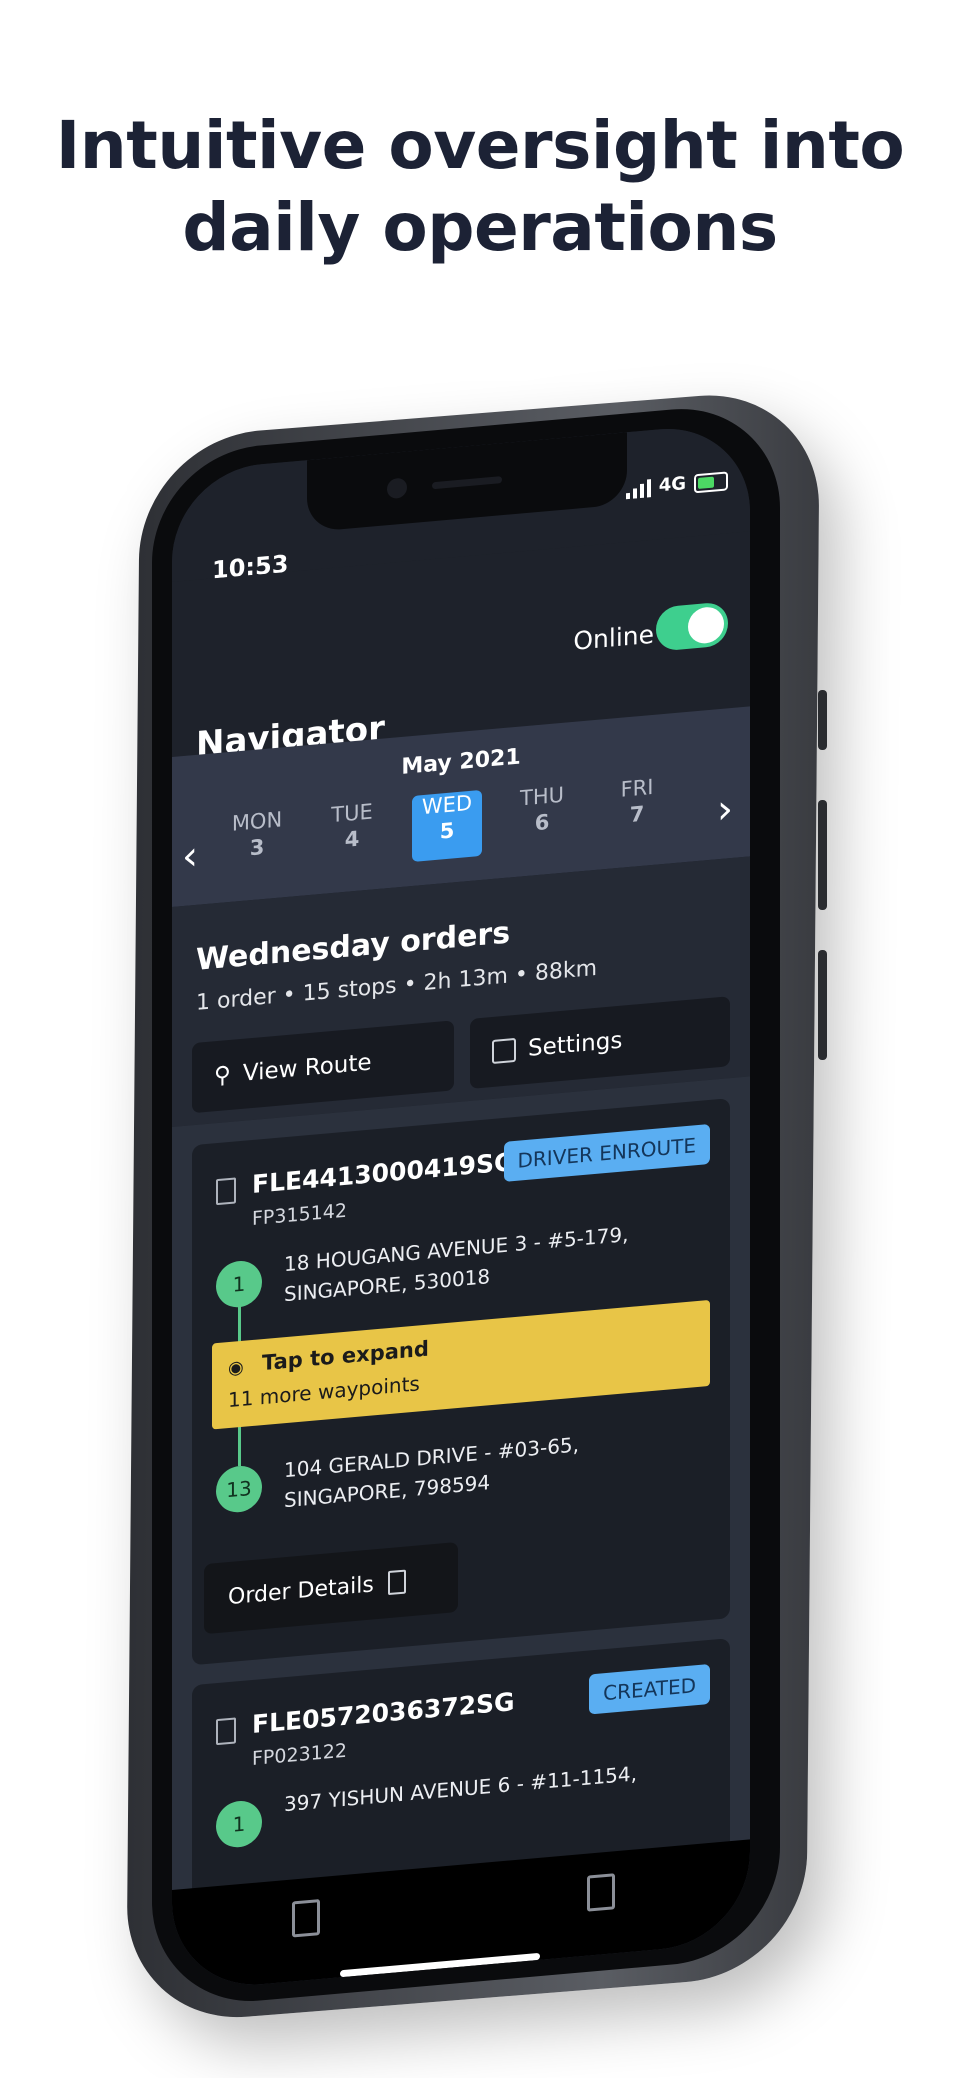 The width and height of the screenshot is (960, 2078). I want to click on tab-profile-icon, so click(601, 1892).